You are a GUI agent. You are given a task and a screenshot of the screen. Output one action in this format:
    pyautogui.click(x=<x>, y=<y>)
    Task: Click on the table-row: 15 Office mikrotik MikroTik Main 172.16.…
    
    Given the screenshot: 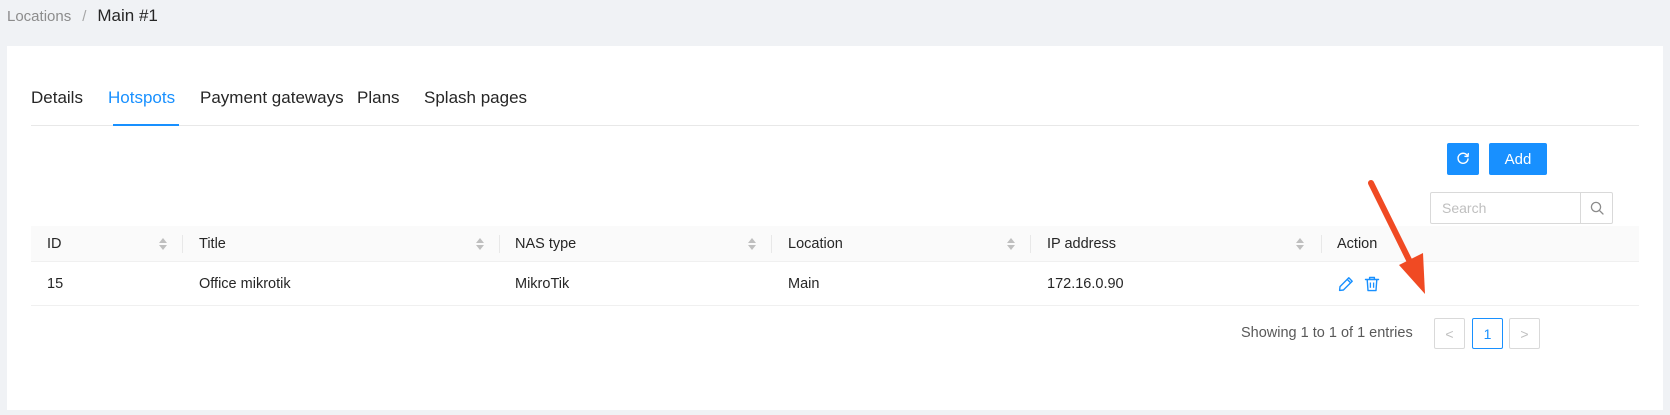 What is the action you would take?
    pyautogui.click(x=835, y=284)
    